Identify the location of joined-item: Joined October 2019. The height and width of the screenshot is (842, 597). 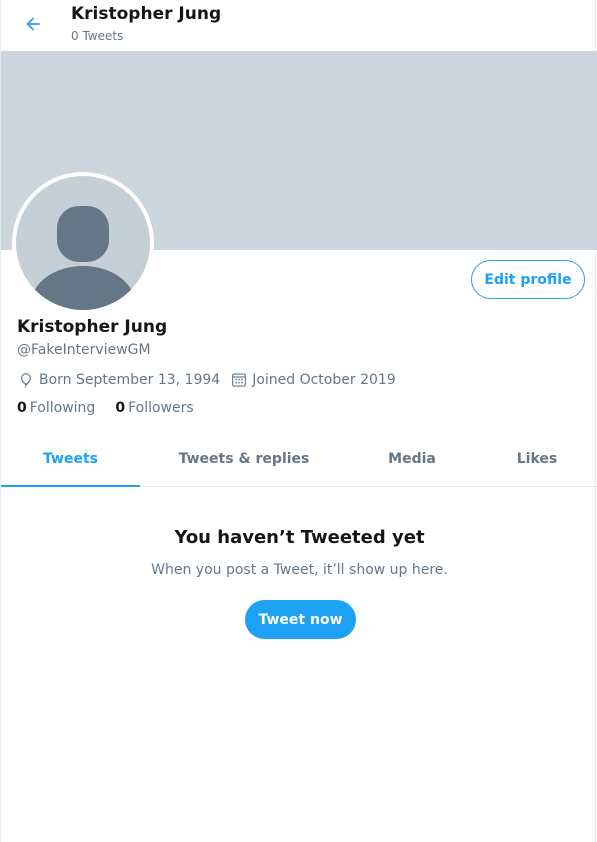
(313, 380).